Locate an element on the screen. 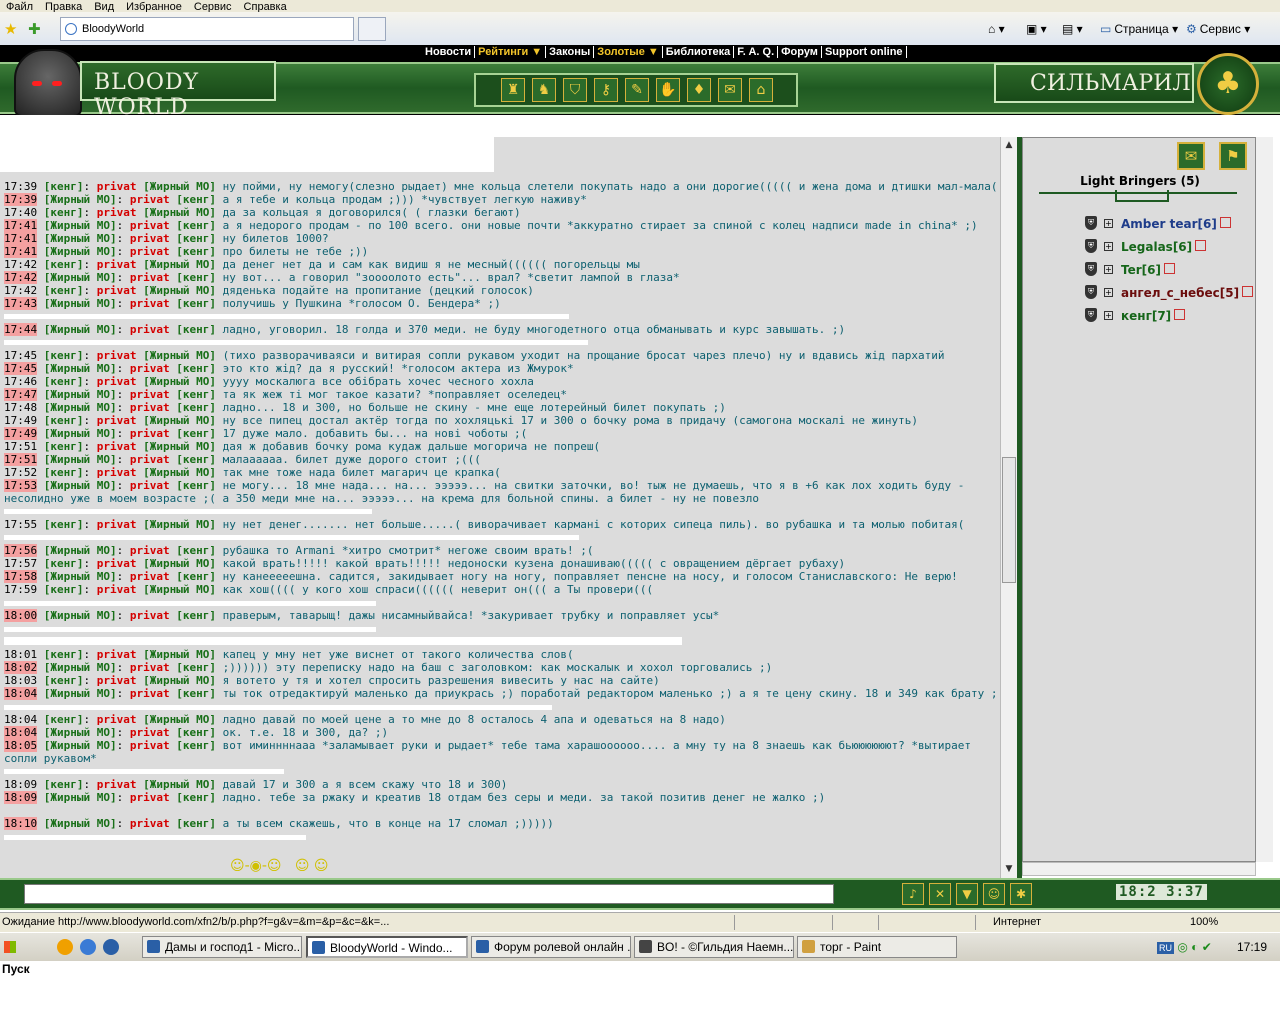 This screenshot has height=1024, width=1280. ie-icon is located at coordinates (111, 947).